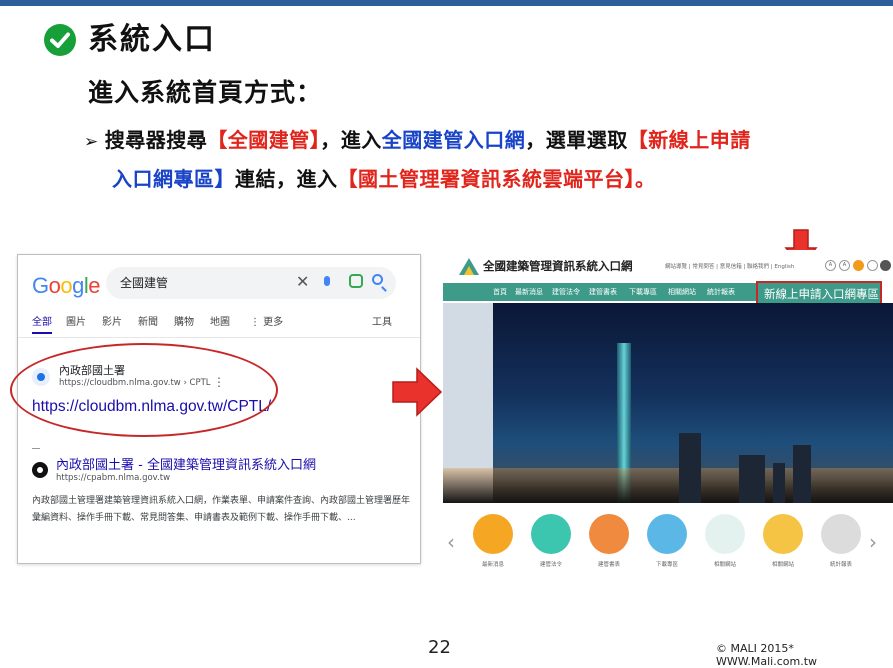 Image resolution: width=893 pixels, height=668 pixels. What do you see at coordinates (144, 390) in the screenshot?
I see `highlight-ellipse` at bounding box center [144, 390].